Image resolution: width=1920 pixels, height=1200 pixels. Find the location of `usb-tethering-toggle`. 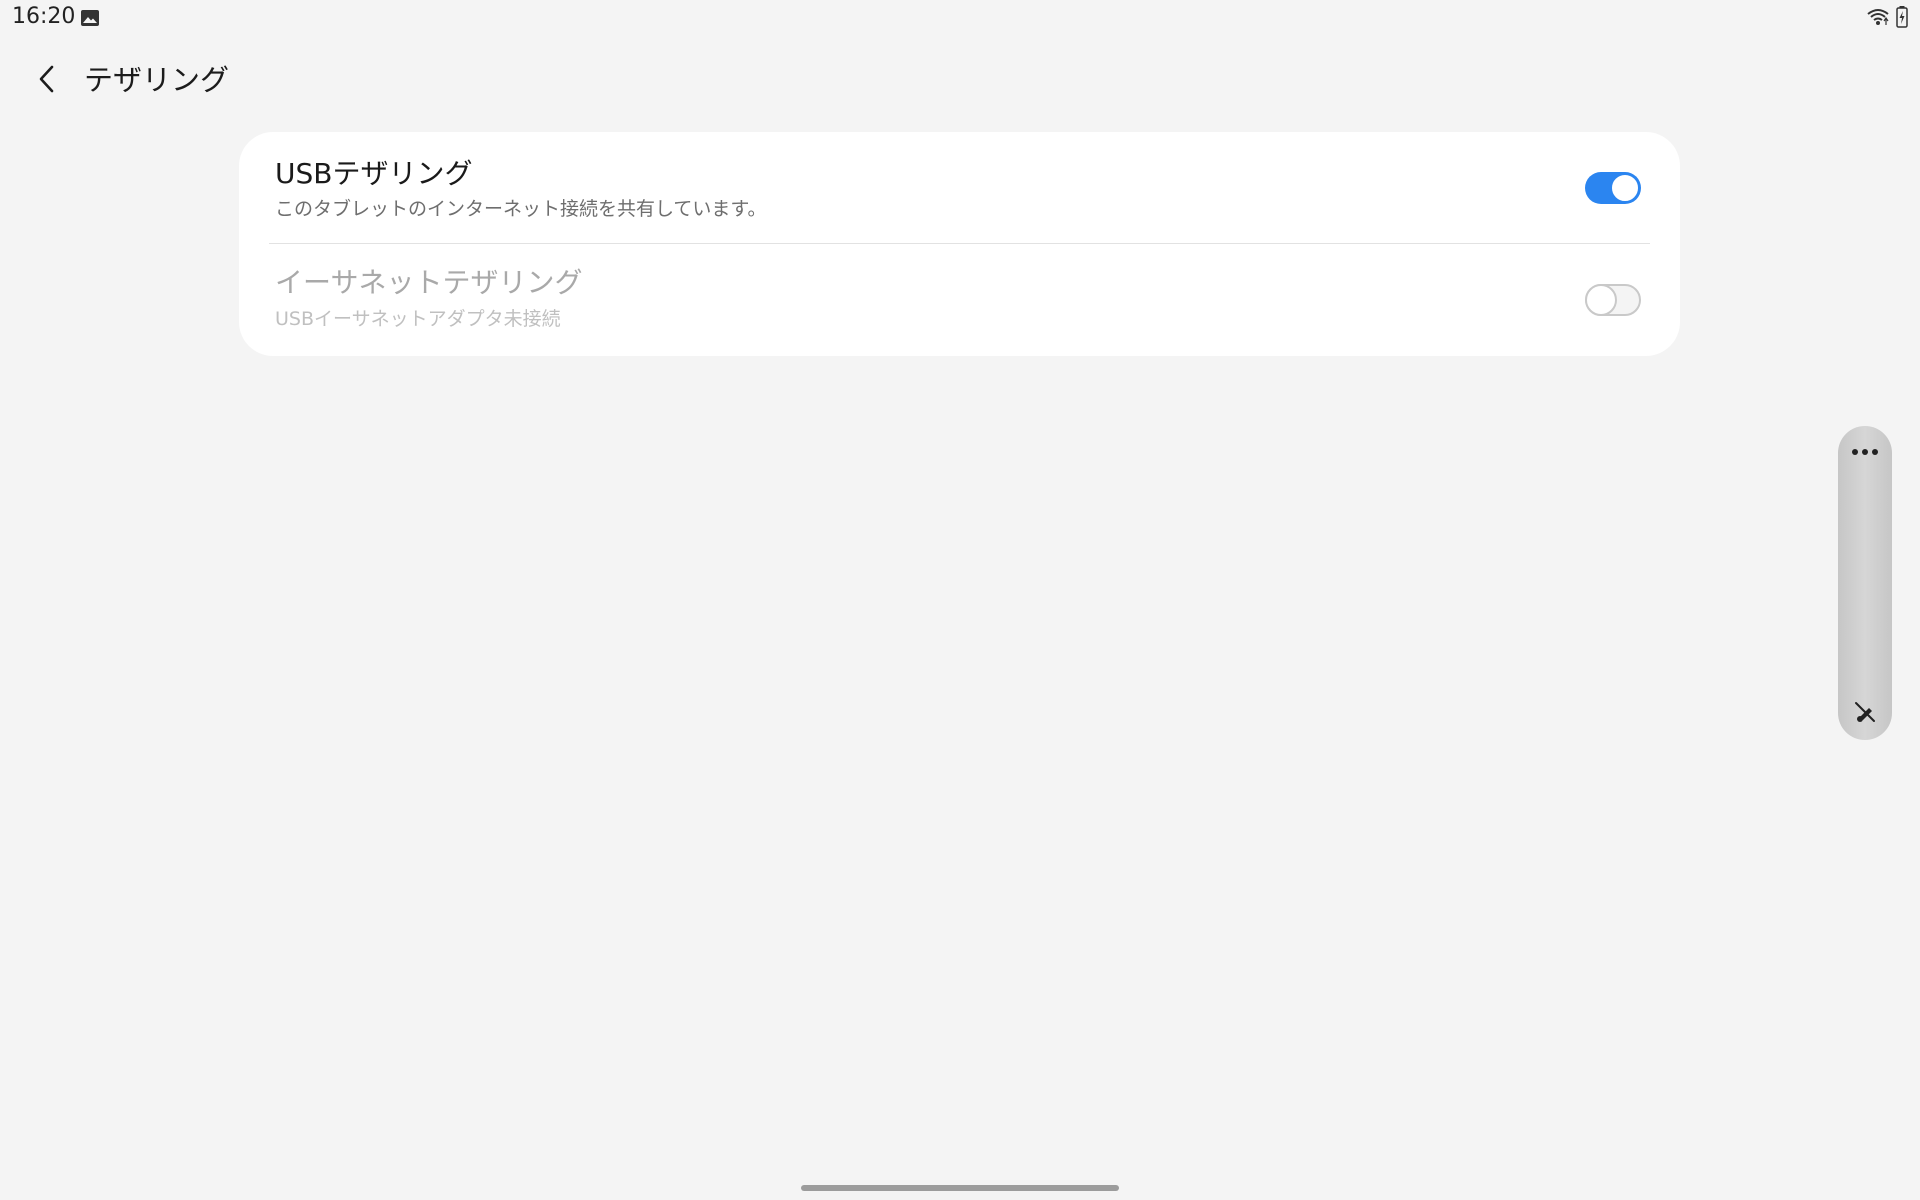

usb-tethering-toggle is located at coordinates (1613, 188).